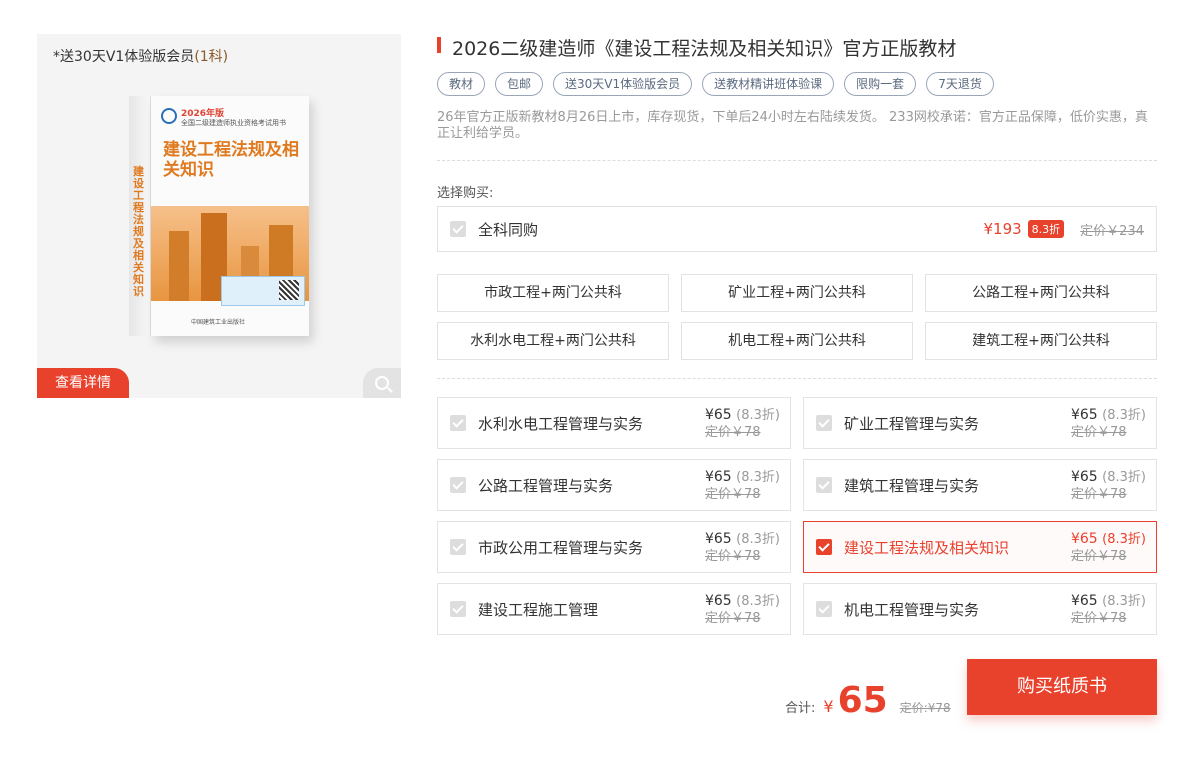  What do you see at coordinates (800, 708) in the screenshot?
I see `total-label: 合计:` at bounding box center [800, 708].